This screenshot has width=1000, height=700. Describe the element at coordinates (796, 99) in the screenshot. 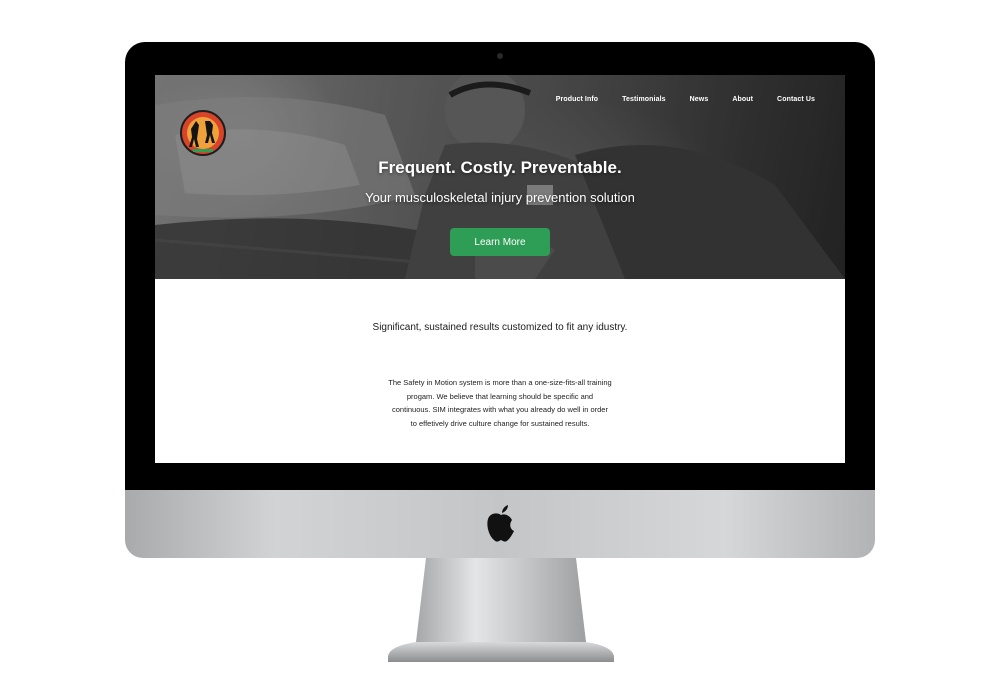

I see `nav-contact-us: Contact Us` at that location.